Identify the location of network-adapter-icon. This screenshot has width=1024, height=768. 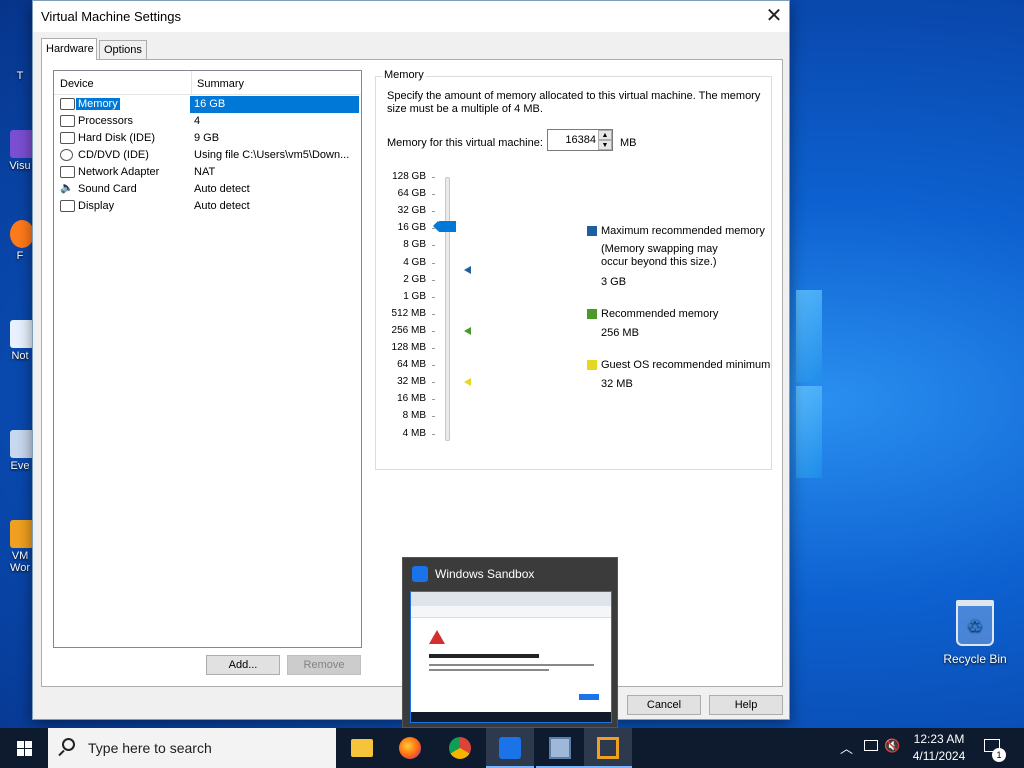
(67, 172).